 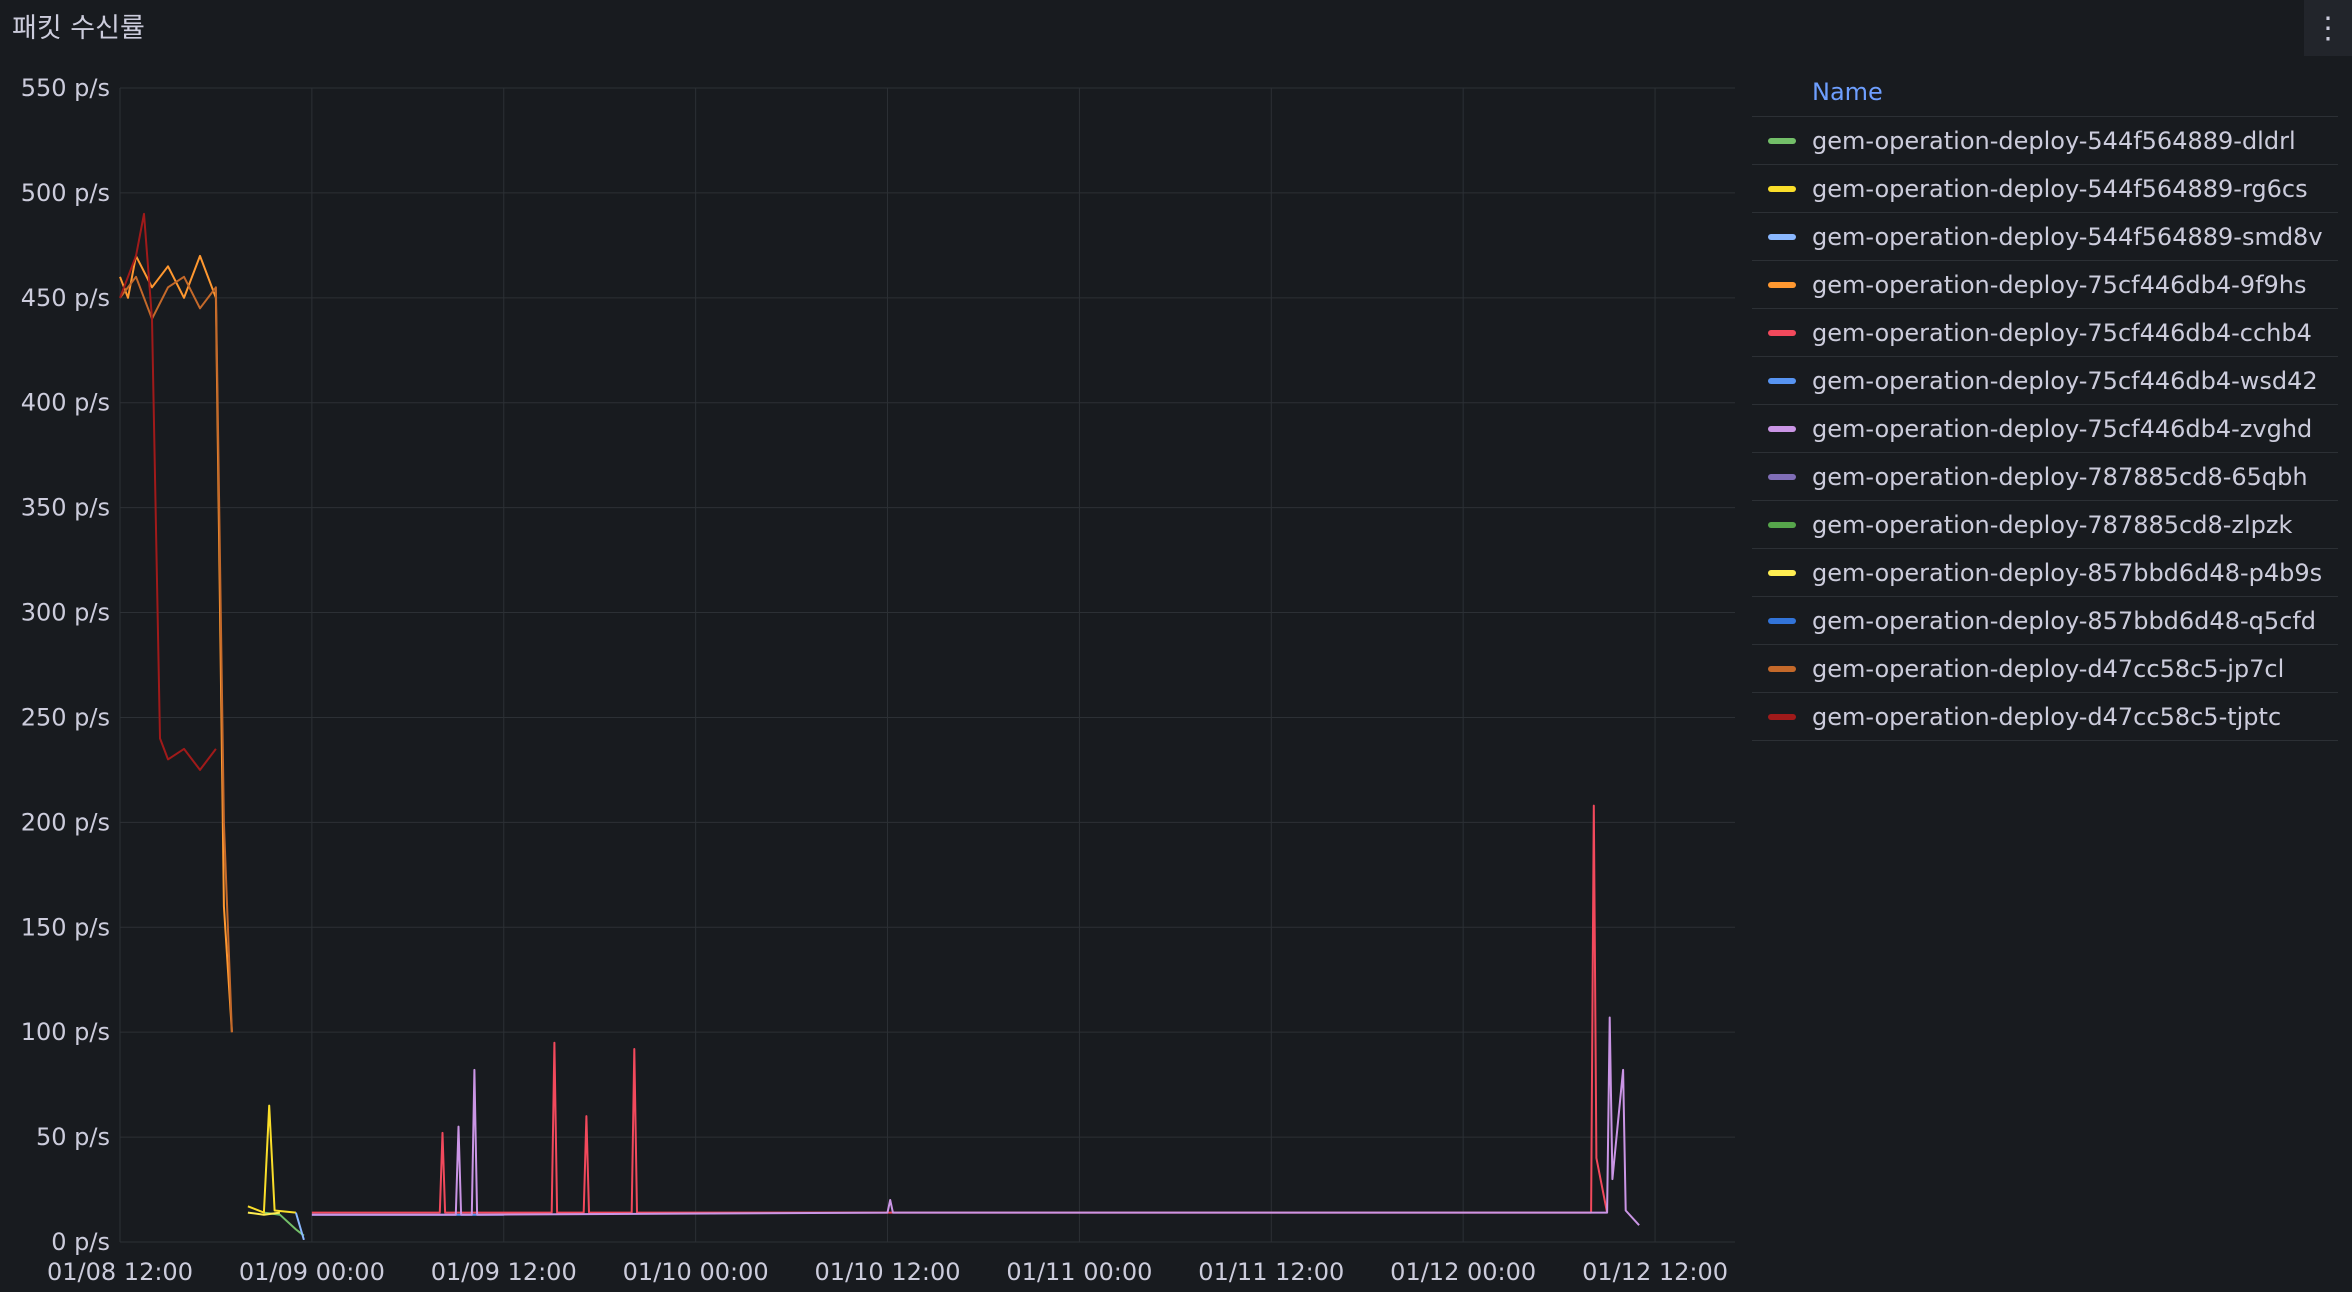 I want to click on legend-label: gem-operation-deploy-75cf446db4-9f9hs, so click(x=2059, y=284).